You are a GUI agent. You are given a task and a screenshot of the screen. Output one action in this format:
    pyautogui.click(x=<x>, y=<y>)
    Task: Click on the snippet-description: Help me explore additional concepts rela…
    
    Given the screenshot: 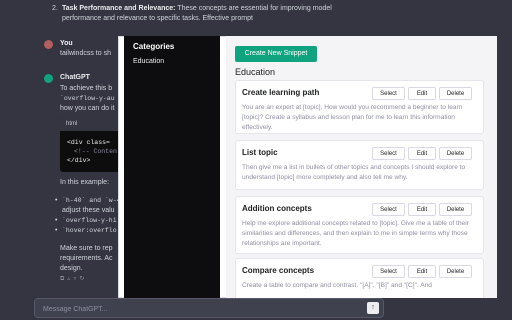 What is the action you would take?
    pyautogui.click(x=355, y=233)
    